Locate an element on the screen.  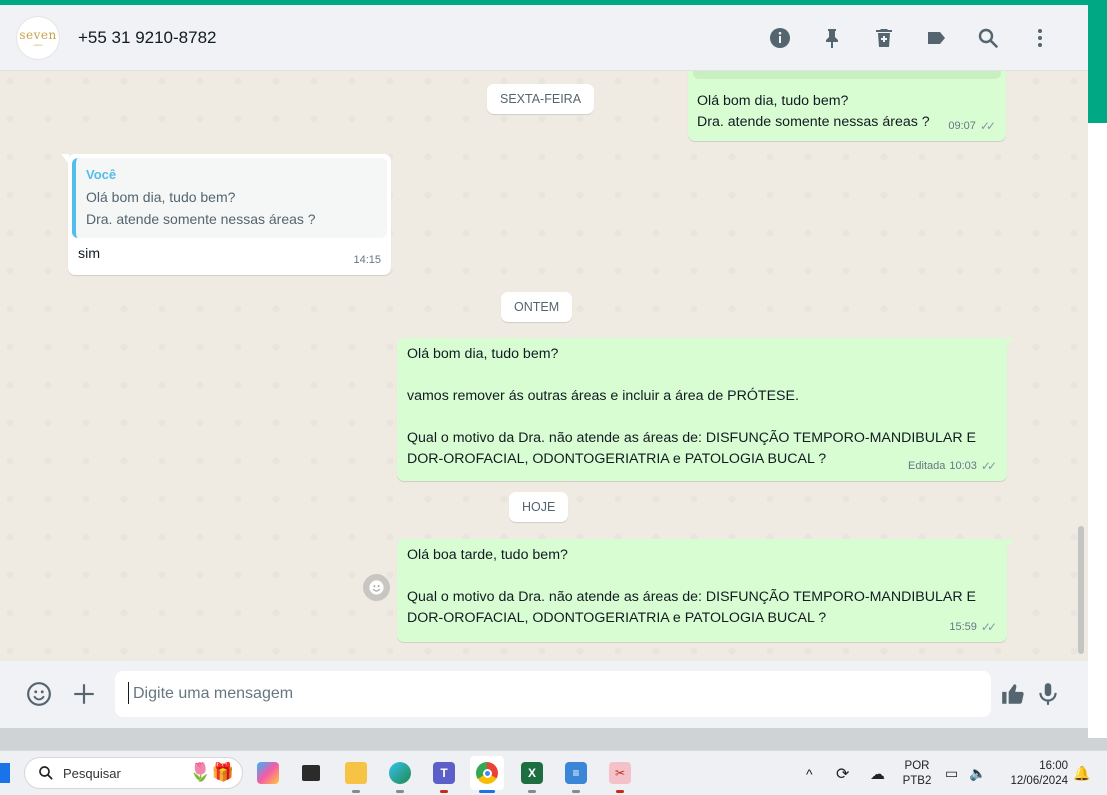
message-time: 10:03 is located at coordinates (963, 466).